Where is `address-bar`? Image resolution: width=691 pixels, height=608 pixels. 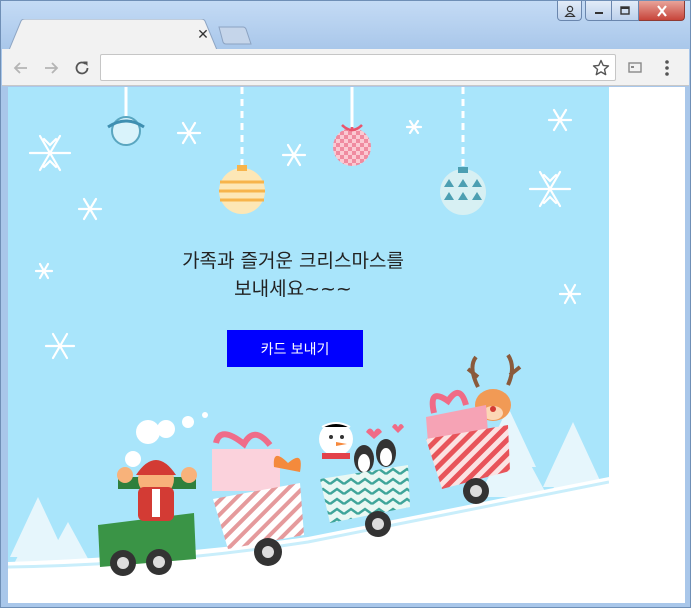 address-bar is located at coordinates (358, 67).